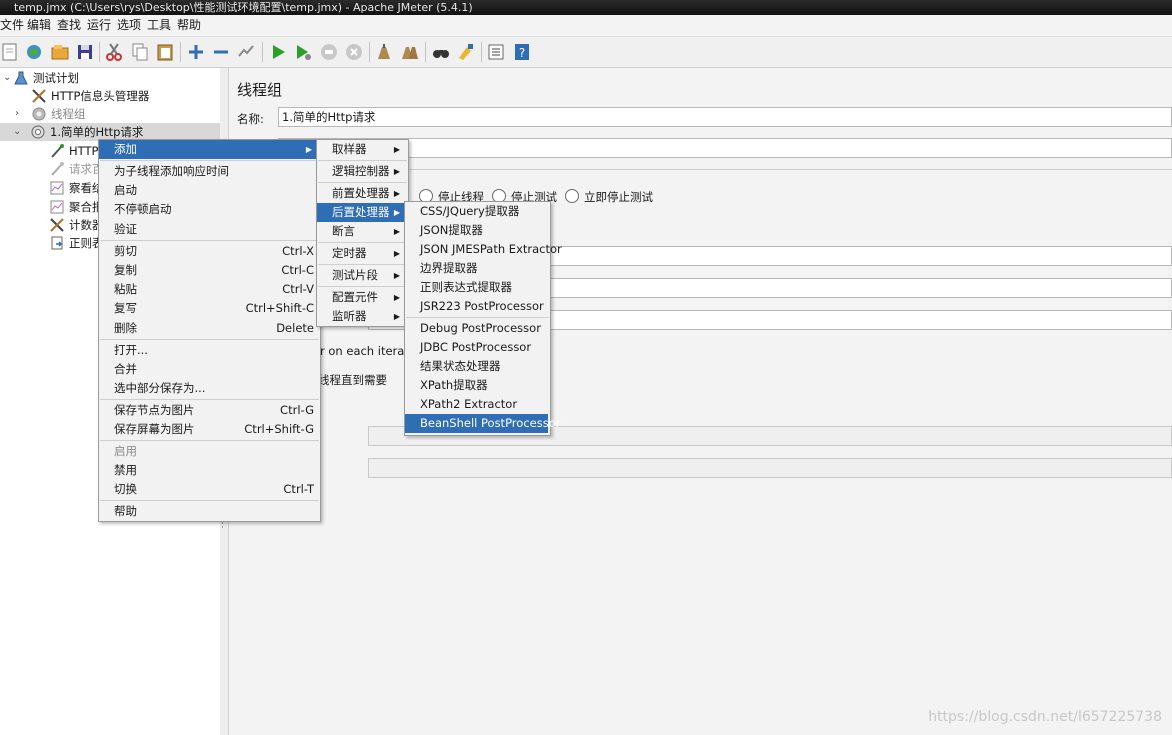 The height and width of the screenshot is (735, 1172). I want to click on submenu-item-debug-postprocessor: Debug PostProcessor, so click(476, 328).